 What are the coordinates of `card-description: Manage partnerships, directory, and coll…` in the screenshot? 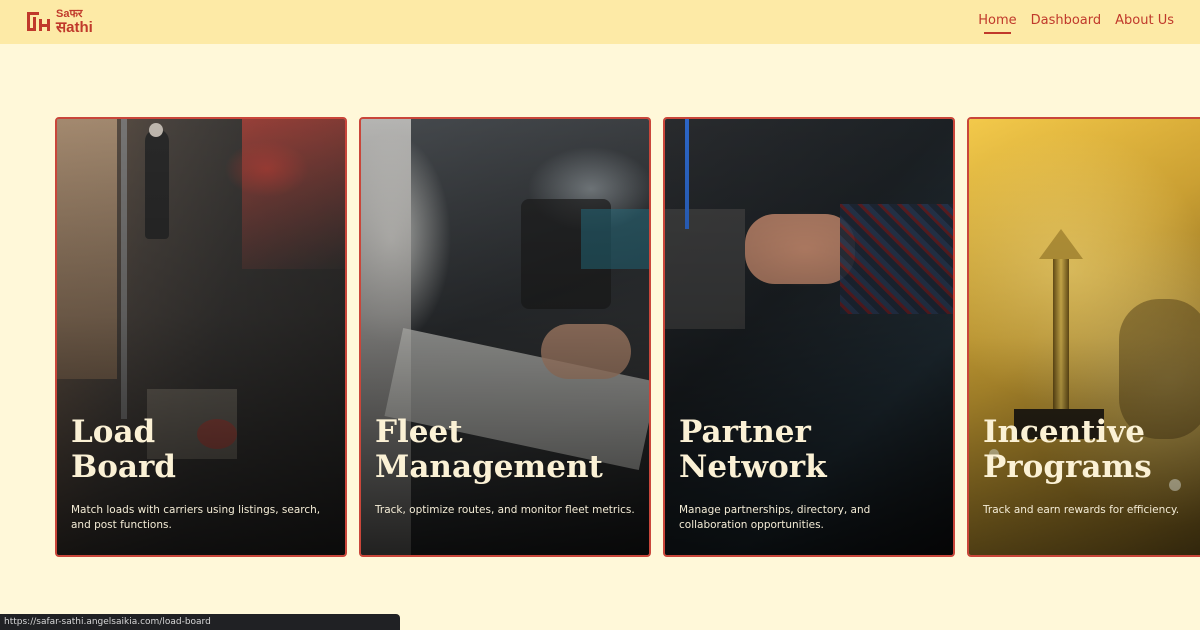 It's located at (775, 517).